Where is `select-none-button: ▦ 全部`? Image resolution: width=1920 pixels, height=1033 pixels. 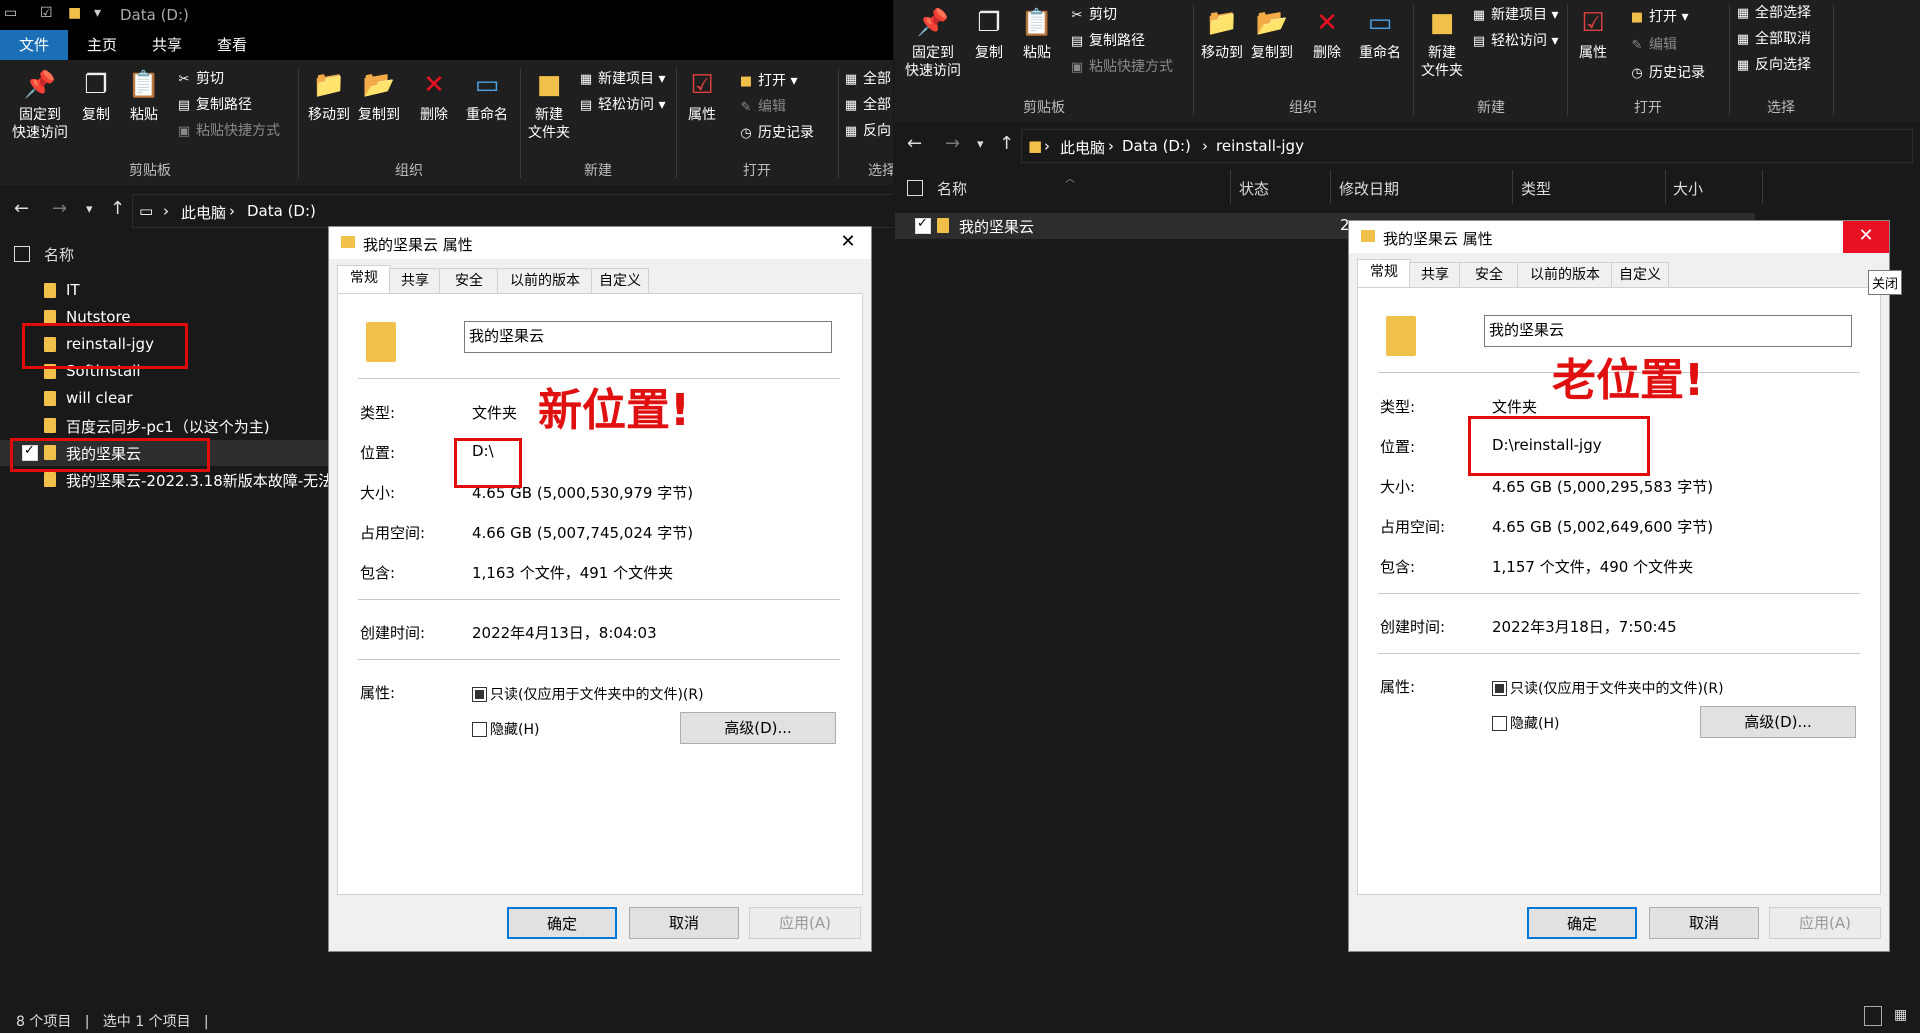 select-none-button: ▦ 全部 is located at coordinates (867, 104).